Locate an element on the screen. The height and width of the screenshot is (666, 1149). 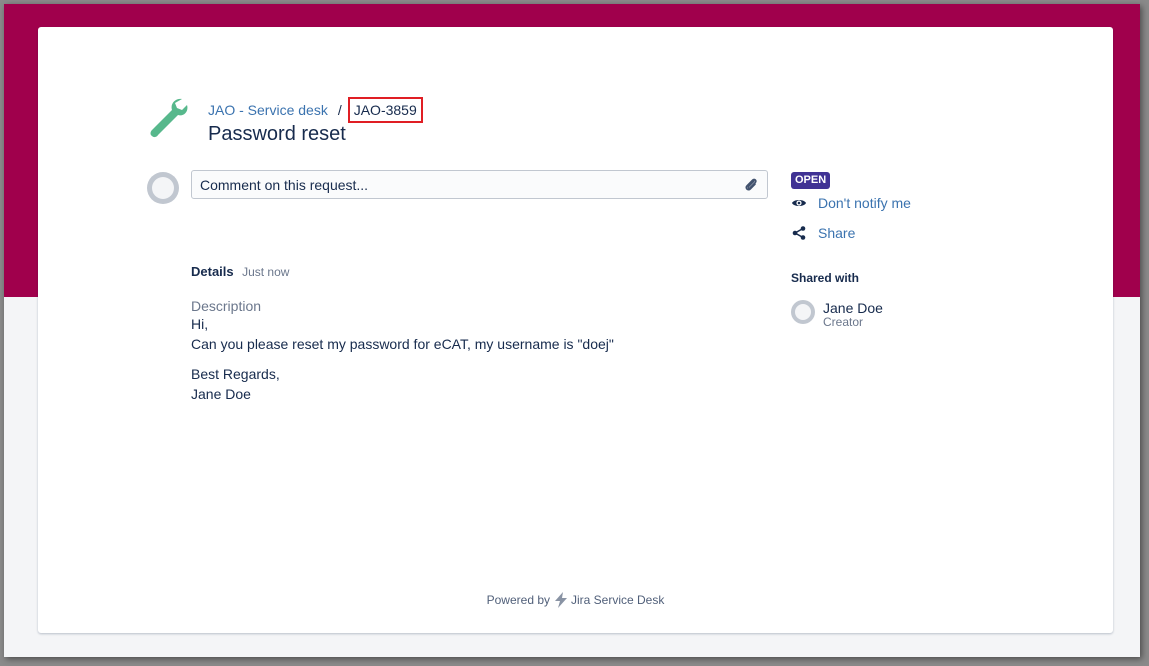
details-heading: Details is located at coordinates (212, 271).